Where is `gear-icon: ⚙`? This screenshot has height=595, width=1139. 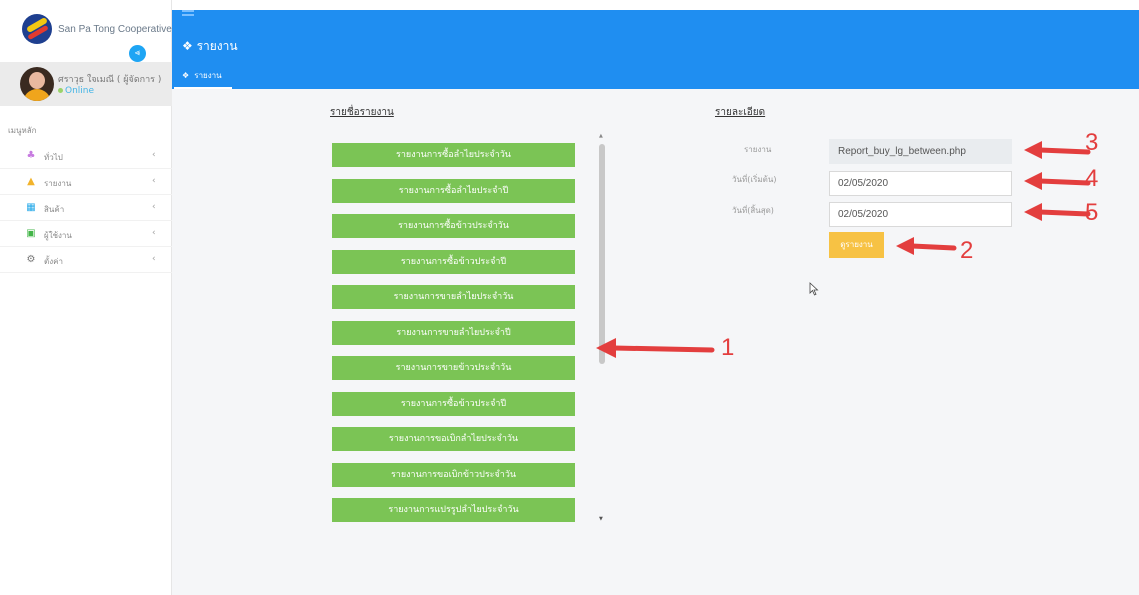 gear-icon: ⚙ is located at coordinates (31, 259).